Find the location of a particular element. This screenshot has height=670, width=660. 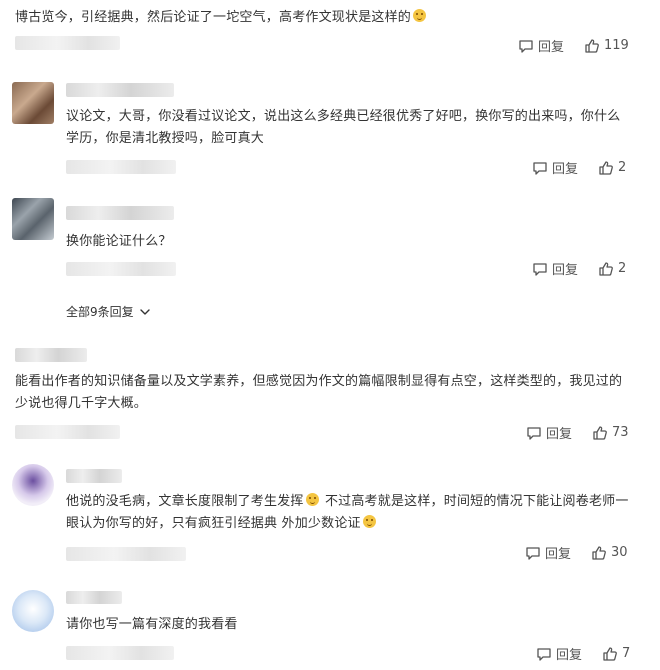

comment-body: 博古览今，引经据典，然后论证了一坨空气，高考作文现状是这样的 is located at coordinates (213, 17).